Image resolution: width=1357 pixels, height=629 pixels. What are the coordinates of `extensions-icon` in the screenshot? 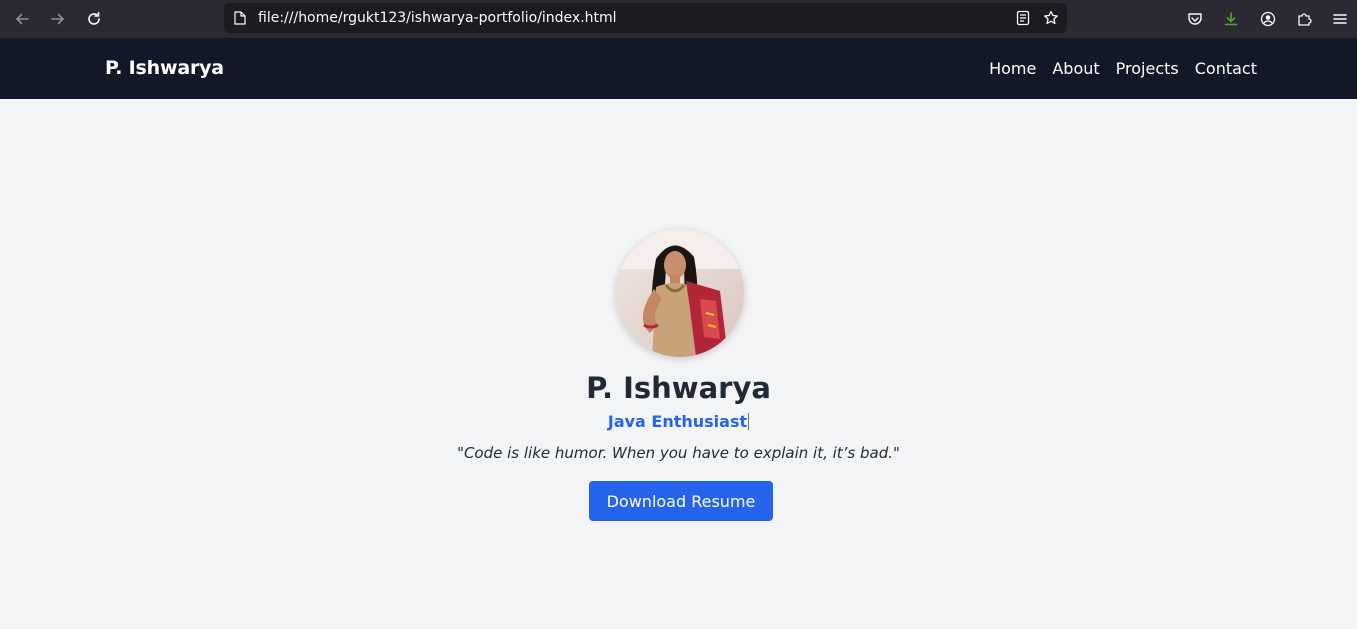 It's located at (1305, 19).